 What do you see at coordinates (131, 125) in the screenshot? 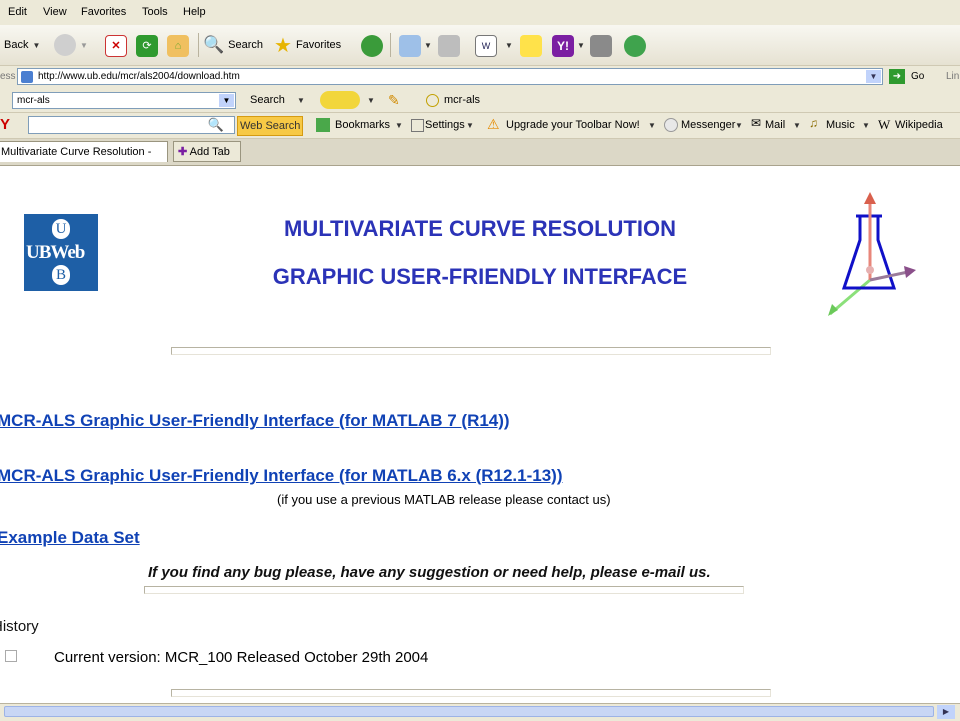
I see `yahoo-search-input: 🔍` at bounding box center [131, 125].